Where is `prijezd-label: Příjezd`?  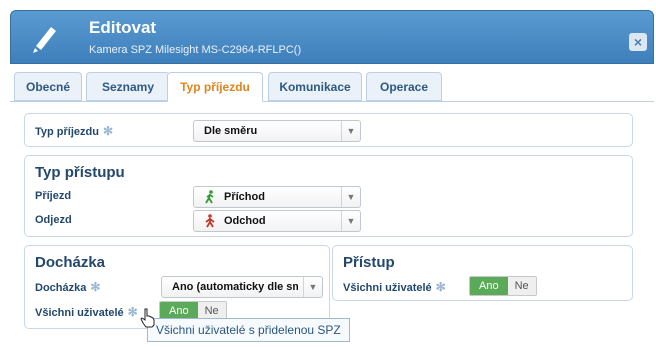 prijezd-label: Příjezd is located at coordinates (53, 196).